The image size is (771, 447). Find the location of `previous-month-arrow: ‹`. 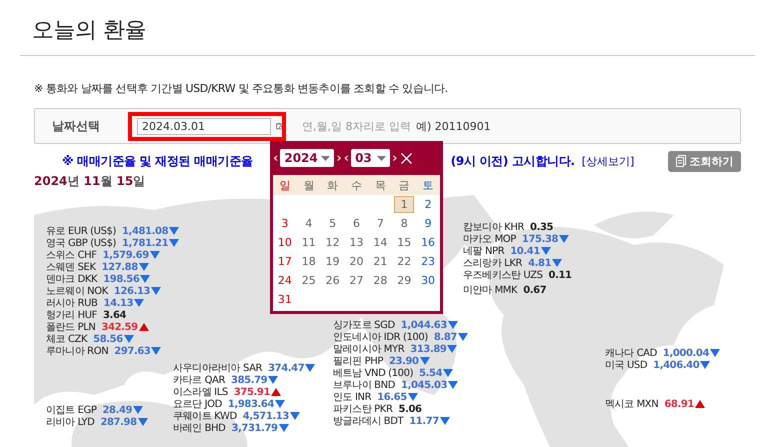

previous-month-arrow: ‹ is located at coordinates (347, 158).